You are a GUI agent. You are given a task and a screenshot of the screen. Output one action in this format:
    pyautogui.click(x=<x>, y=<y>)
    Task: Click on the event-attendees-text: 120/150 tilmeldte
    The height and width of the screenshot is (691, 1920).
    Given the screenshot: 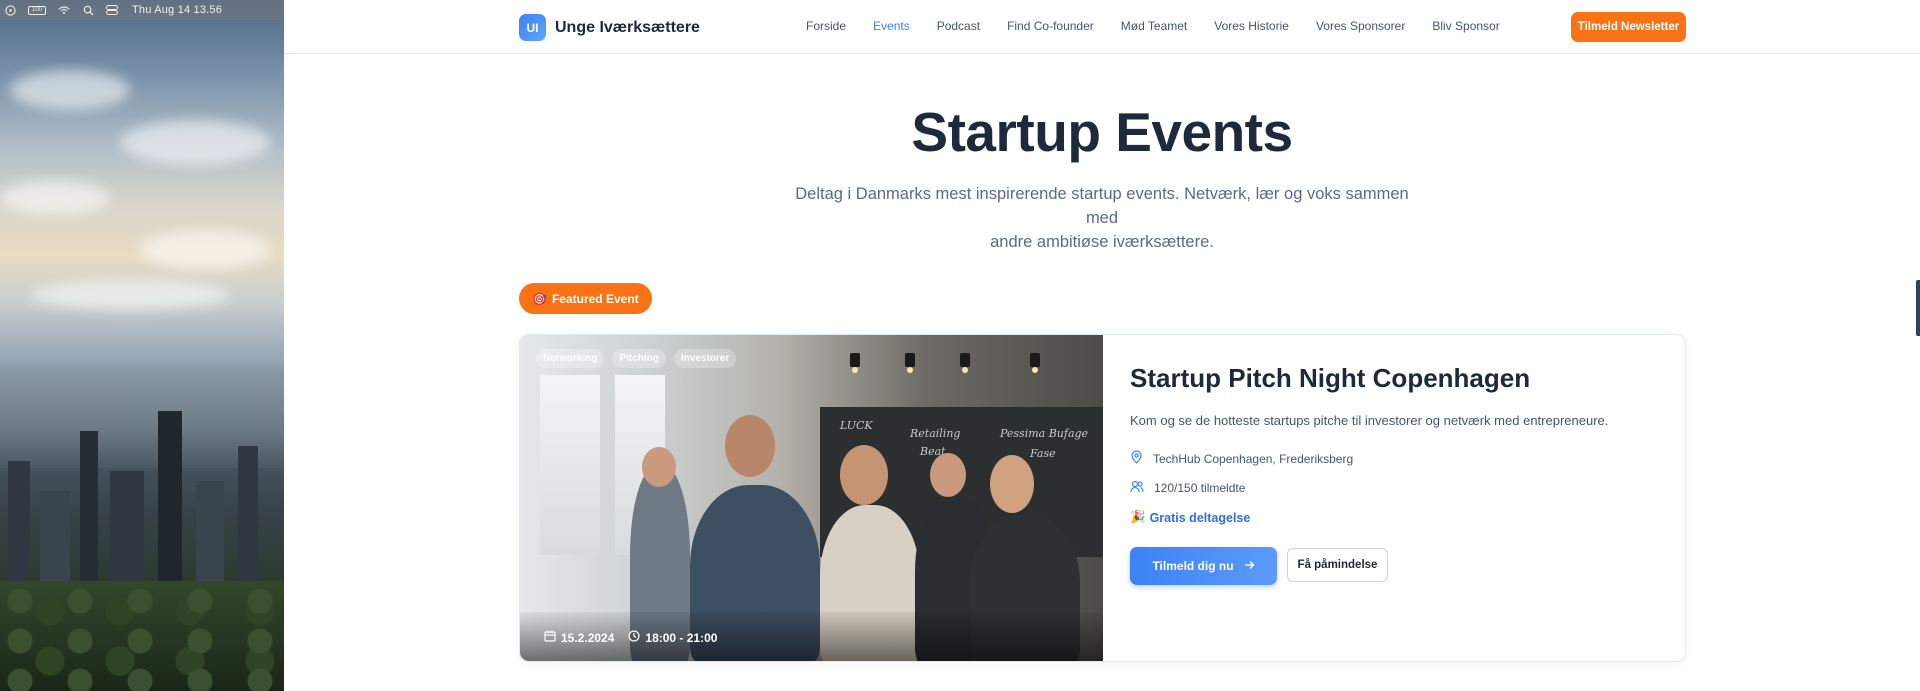 What is the action you would take?
    pyautogui.click(x=1200, y=488)
    